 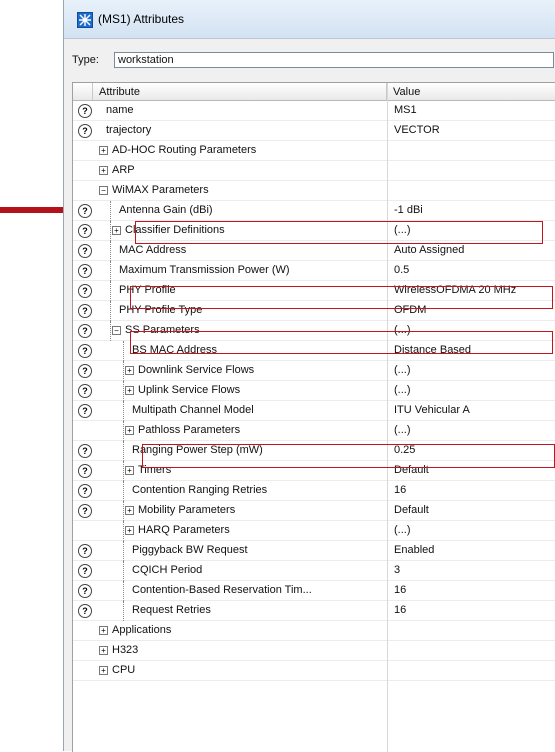 What do you see at coordinates (314, 371) in the screenshot?
I see `table-row: ? + Downlink Service Flows (...)` at bounding box center [314, 371].